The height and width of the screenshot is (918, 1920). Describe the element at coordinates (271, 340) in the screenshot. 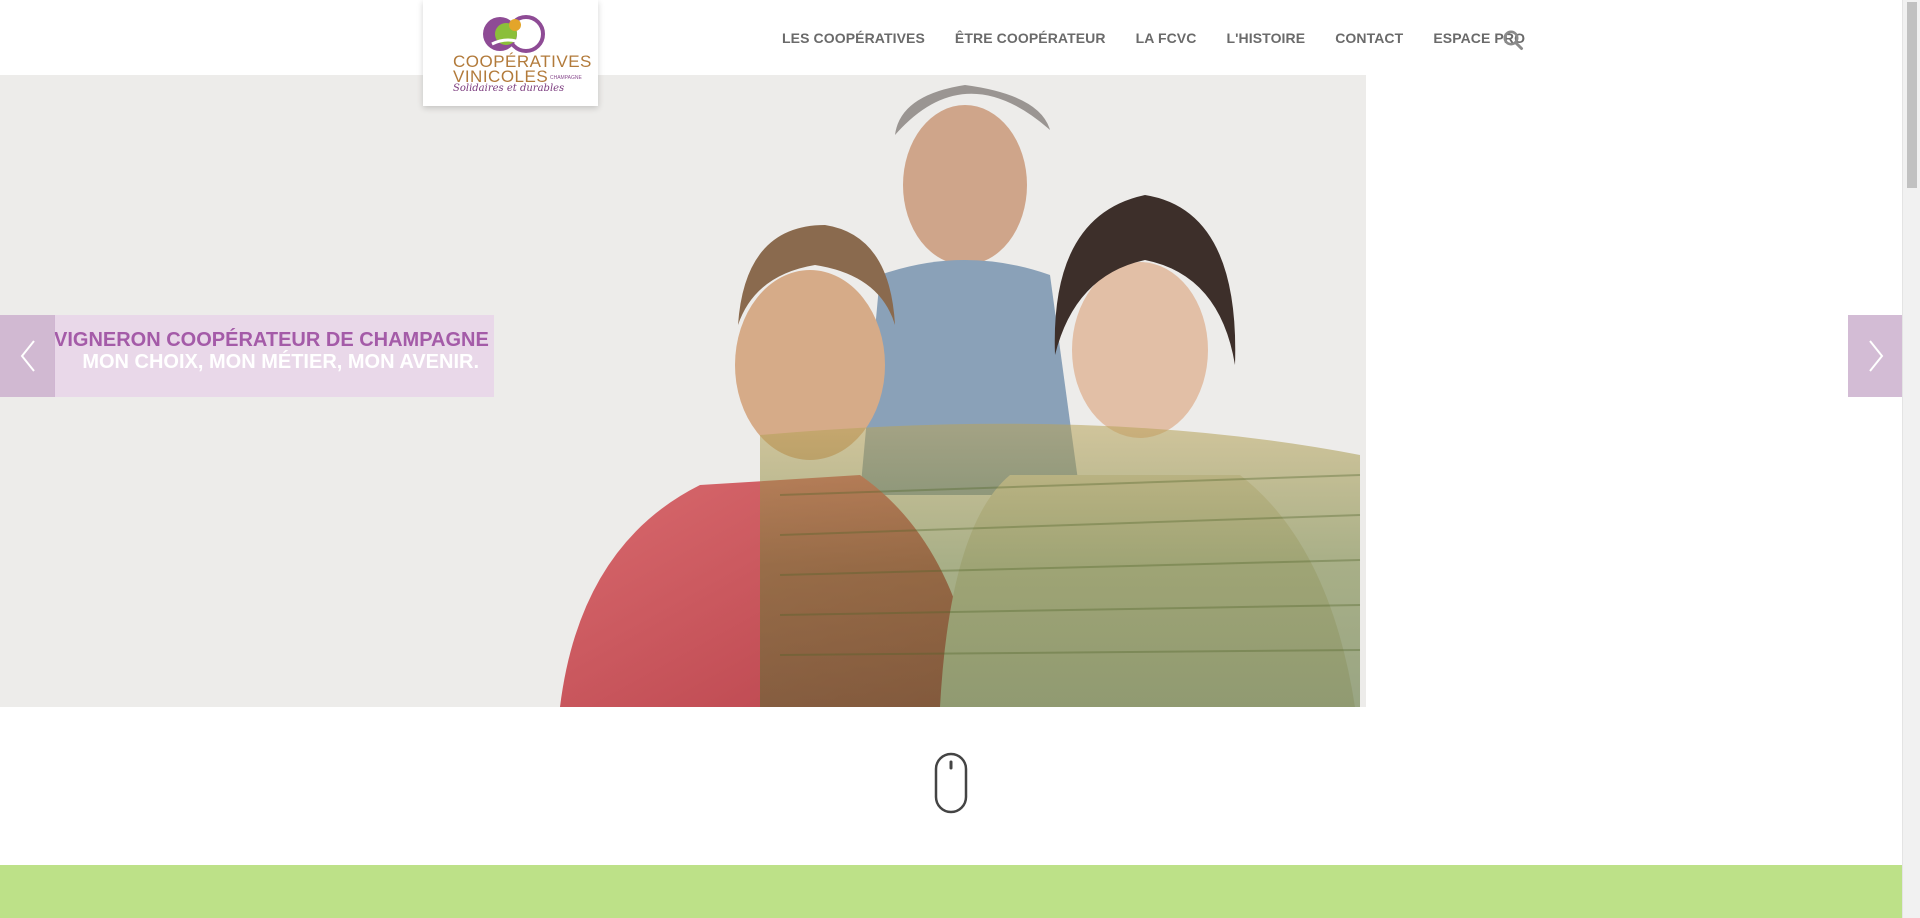

I see `hero-caption-title: VIGNERON COOPÉRATEUR DE CHAMPAGNE` at that location.